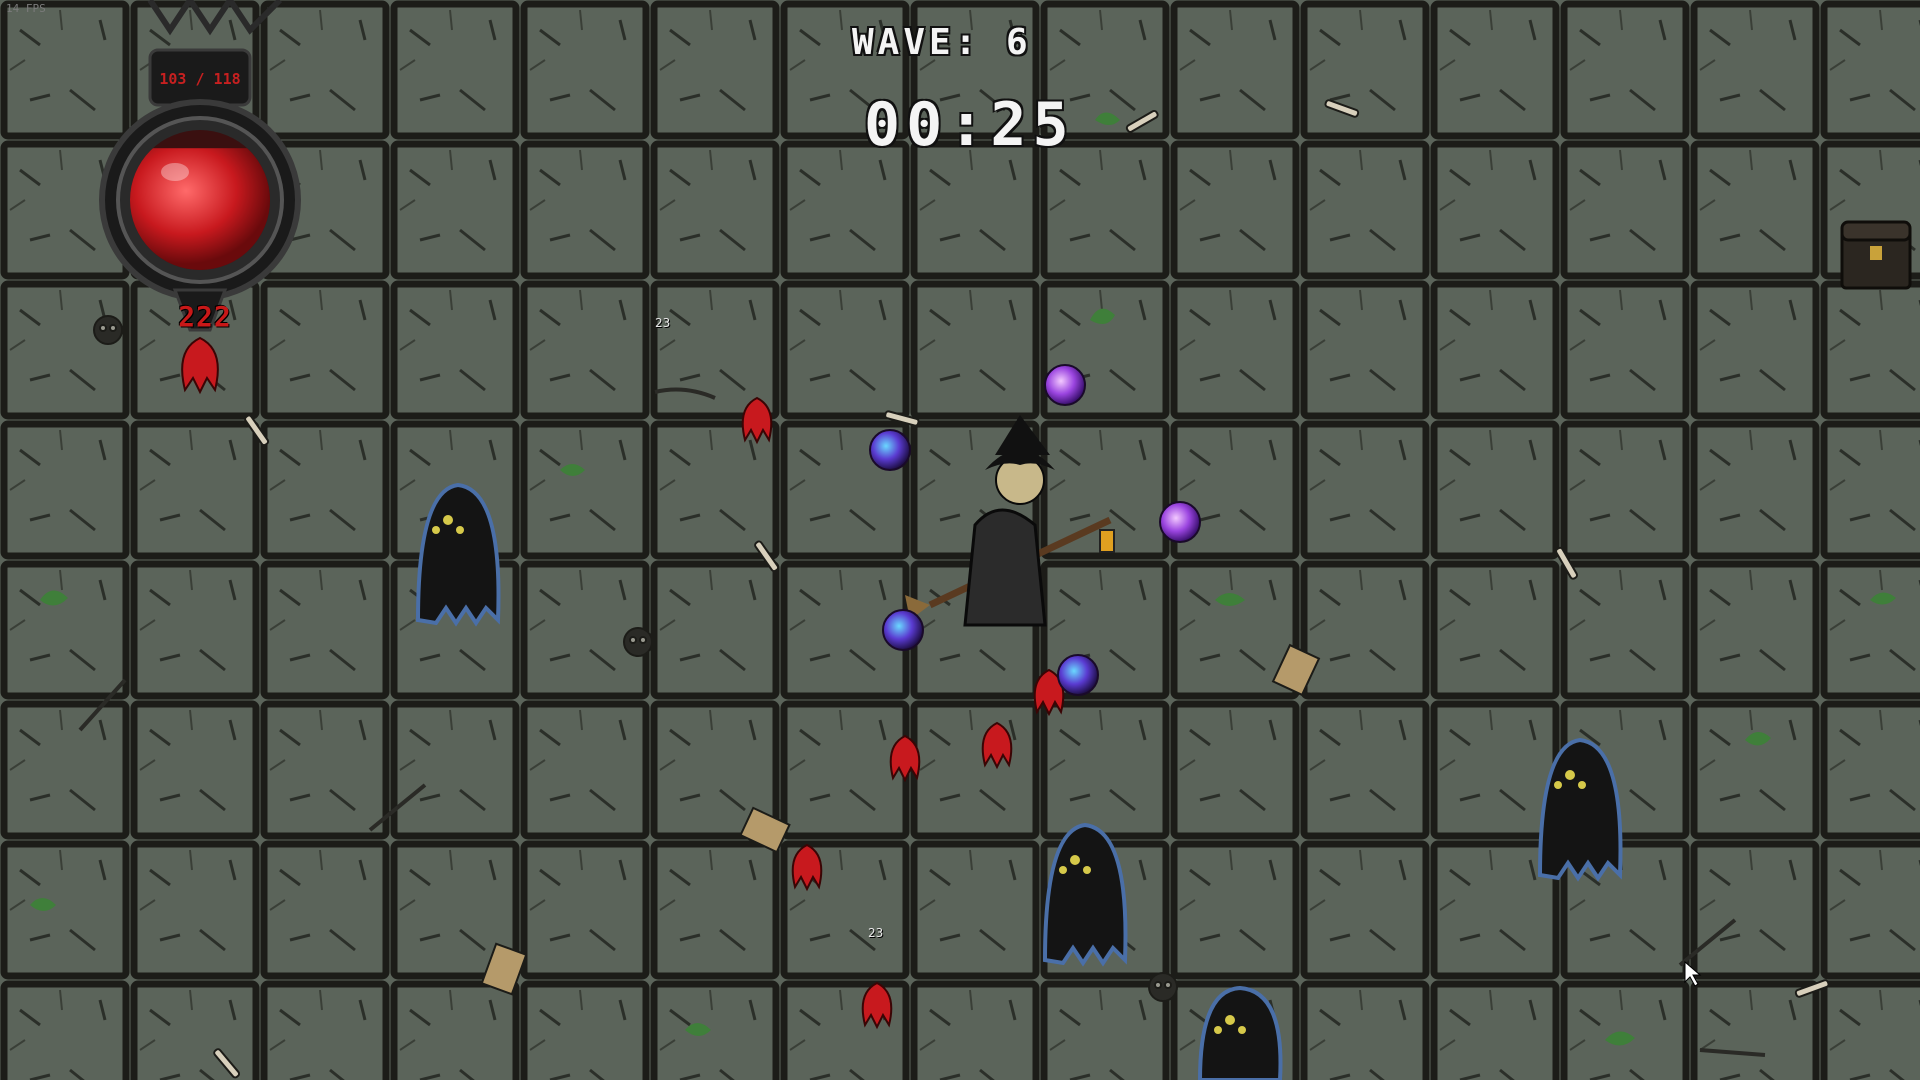 The width and height of the screenshot is (1920, 1080). Describe the element at coordinates (205, 316) in the screenshot. I see `player-level: 222` at that location.